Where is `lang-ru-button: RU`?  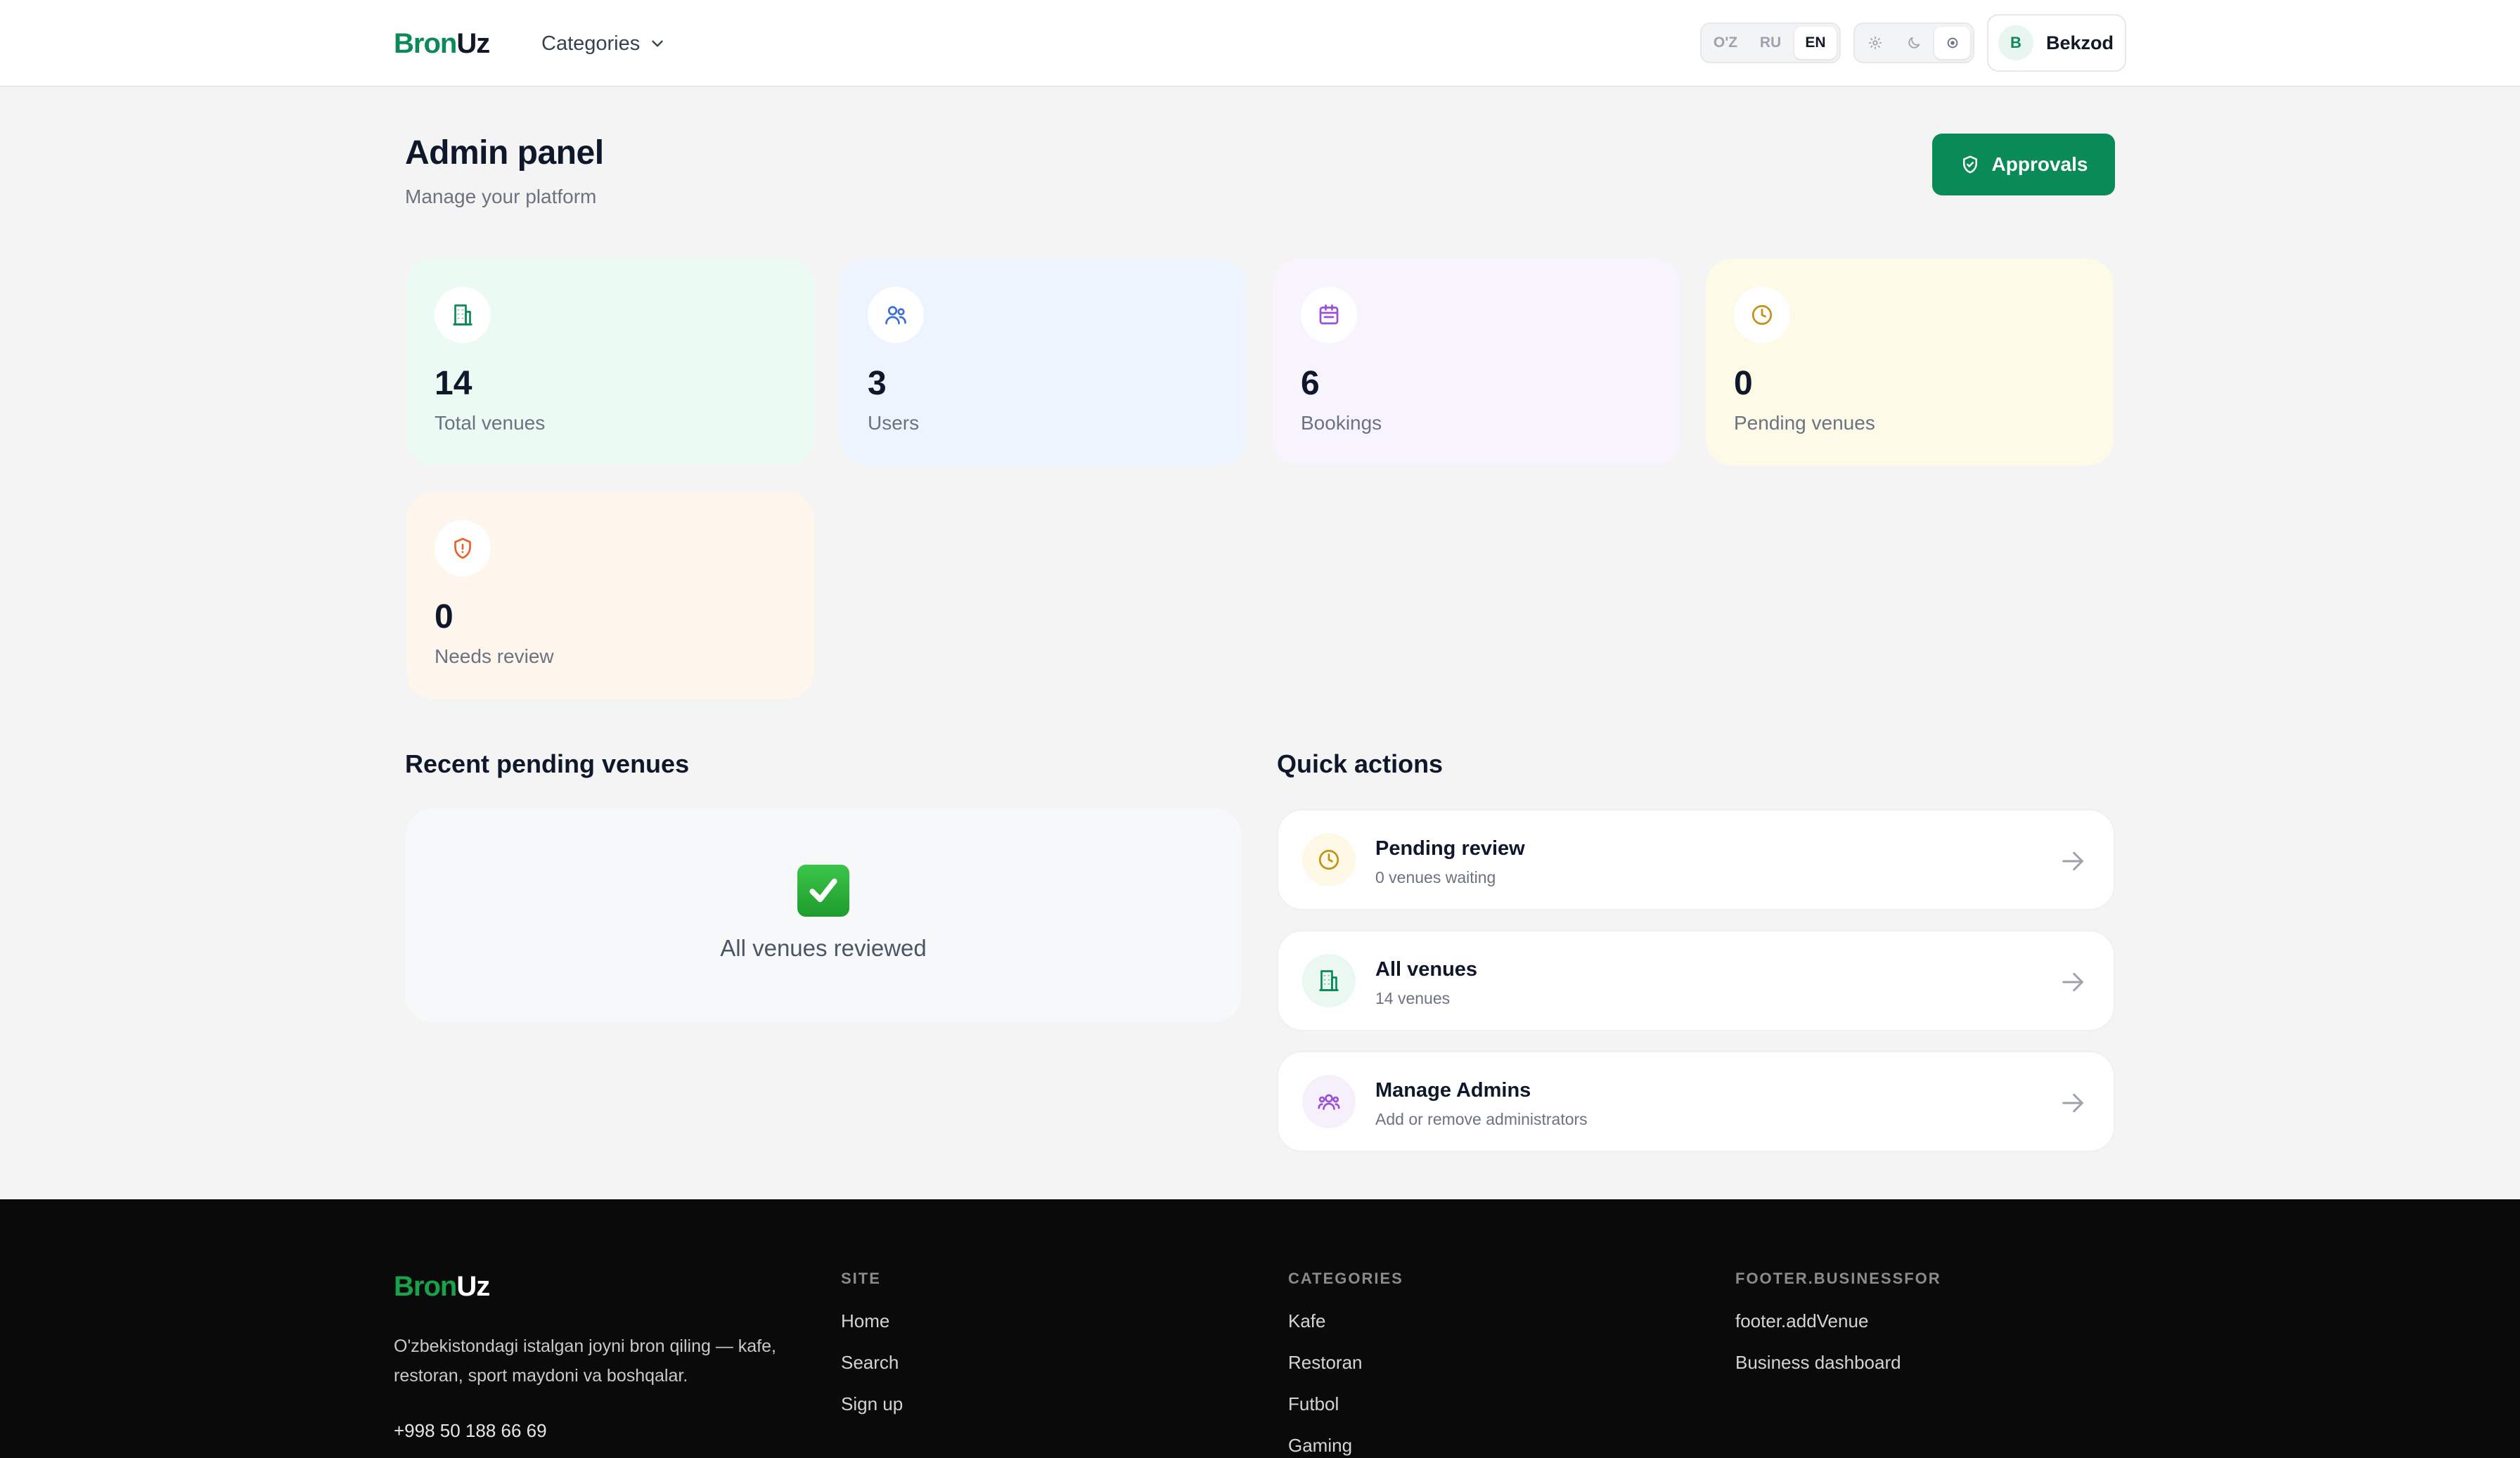 lang-ru-button: RU is located at coordinates (1771, 43).